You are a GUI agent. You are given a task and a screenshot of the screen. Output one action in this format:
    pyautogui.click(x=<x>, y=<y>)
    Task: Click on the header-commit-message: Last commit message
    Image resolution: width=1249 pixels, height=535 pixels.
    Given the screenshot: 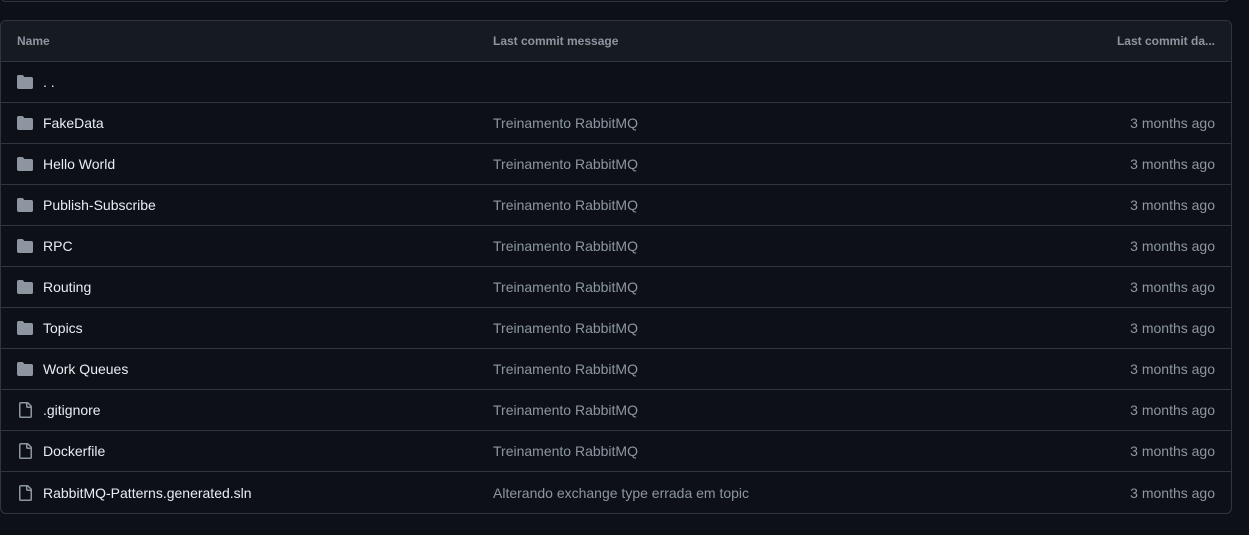 What is the action you would take?
    pyautogui.click(x=556, y=41)
    